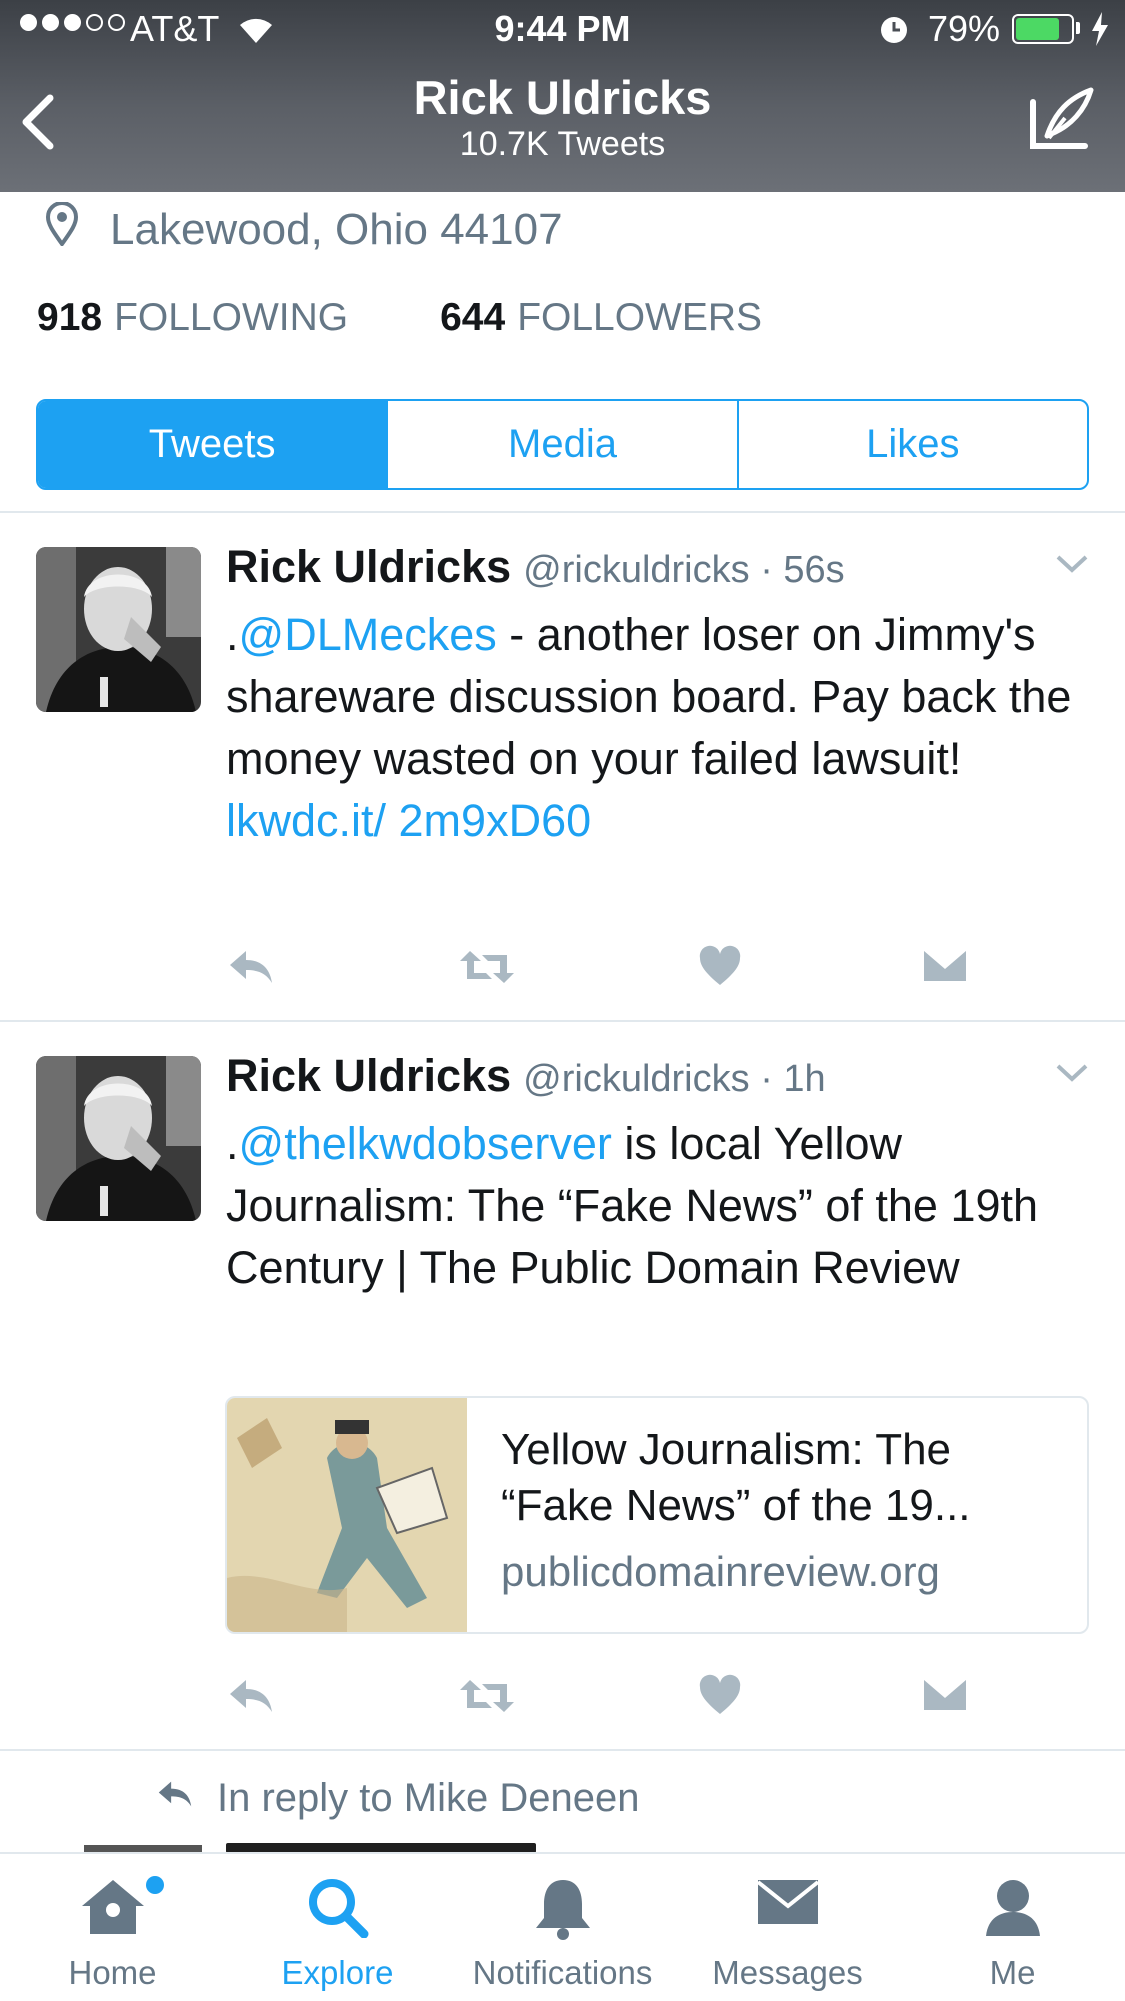 This screenshot has width=1125, height=2001. What do you see at coordinates (1100, 33) in the screenshot?
I see `charging-icon` at bounding box center [1100, 33].